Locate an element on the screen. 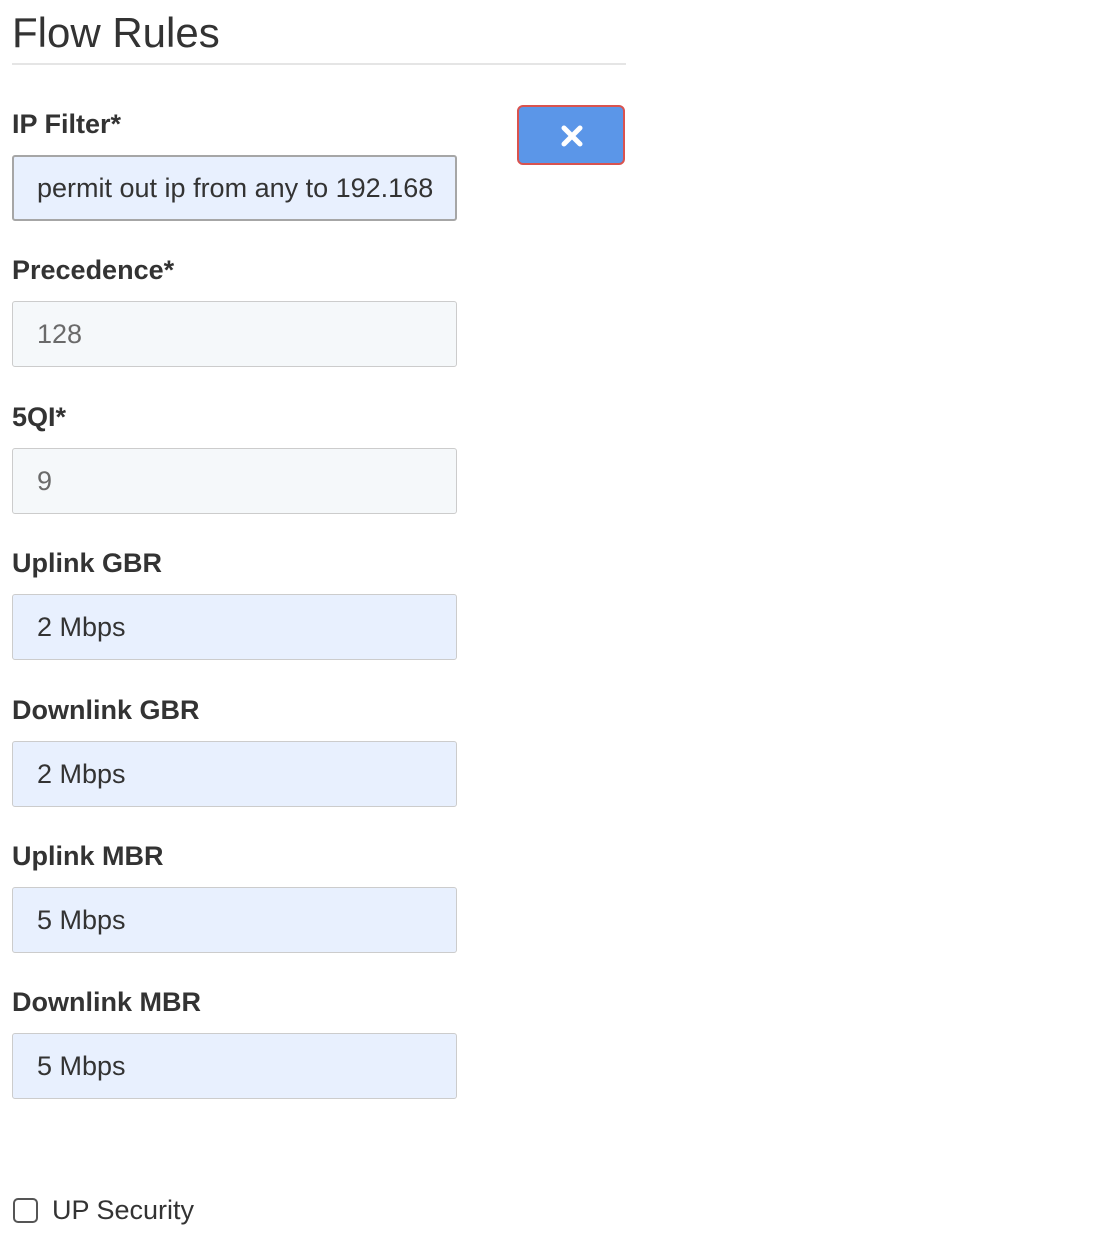 The image size is (1116, 1240). close-icon is located at coordinates (572, 136).